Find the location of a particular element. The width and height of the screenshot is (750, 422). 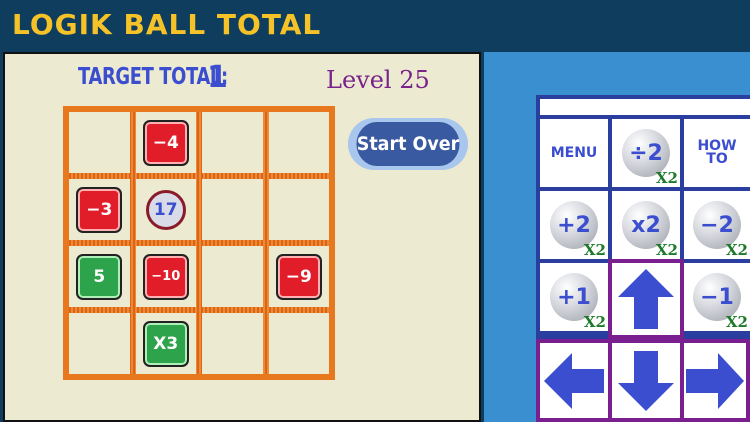

move-up-face is located at coordinates (646, 299).